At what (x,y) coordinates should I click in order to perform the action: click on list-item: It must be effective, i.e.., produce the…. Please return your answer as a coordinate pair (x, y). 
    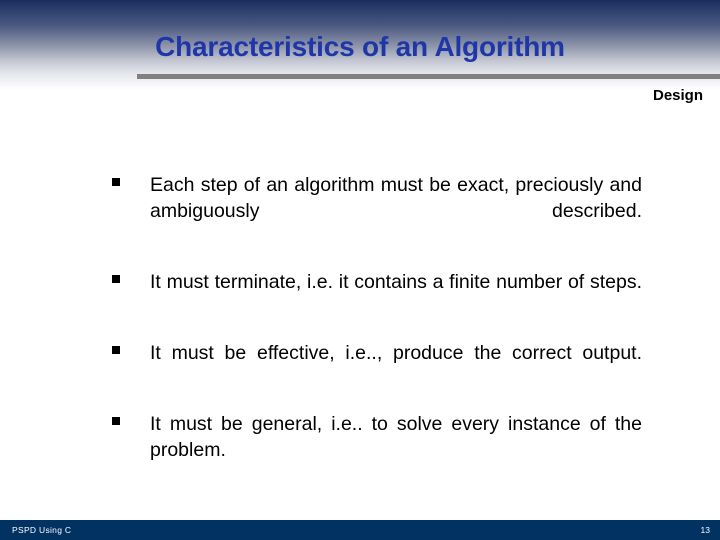
    Looking at the image, I should click on (377, 366).